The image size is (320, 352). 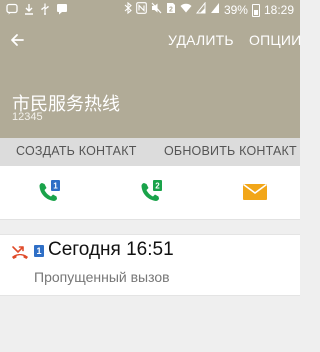 I want to click on status-bar: 2 39% 18:29, so click(x=150, y=10).